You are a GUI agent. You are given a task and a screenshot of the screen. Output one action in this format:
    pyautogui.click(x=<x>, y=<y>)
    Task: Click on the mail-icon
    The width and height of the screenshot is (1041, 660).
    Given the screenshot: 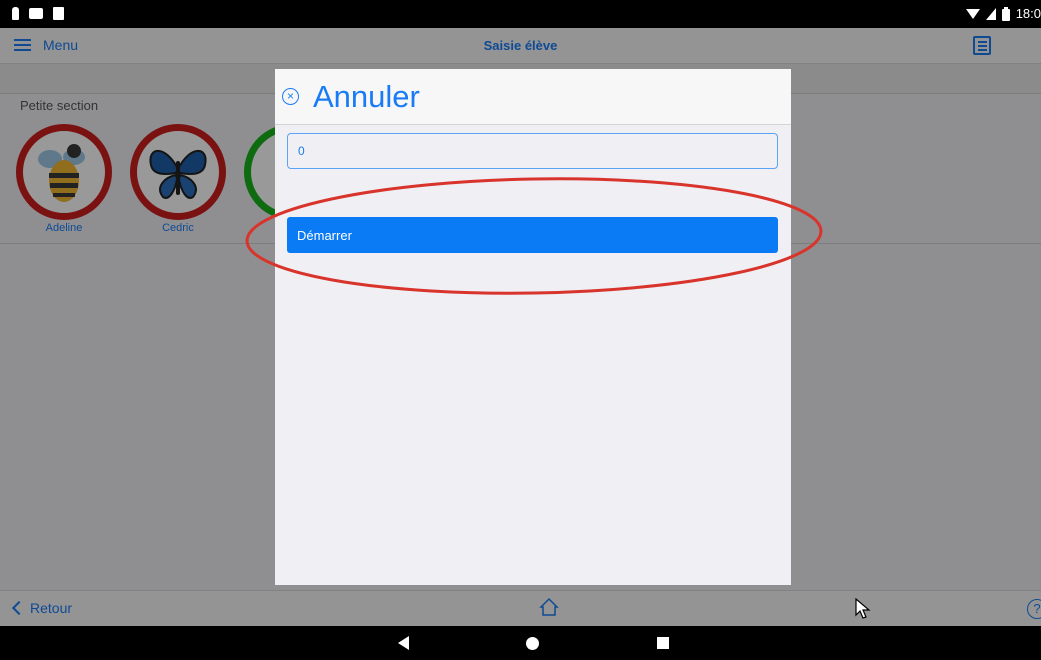 What is the action you would take?
    pyautogui.click(x=36, y=13)
    